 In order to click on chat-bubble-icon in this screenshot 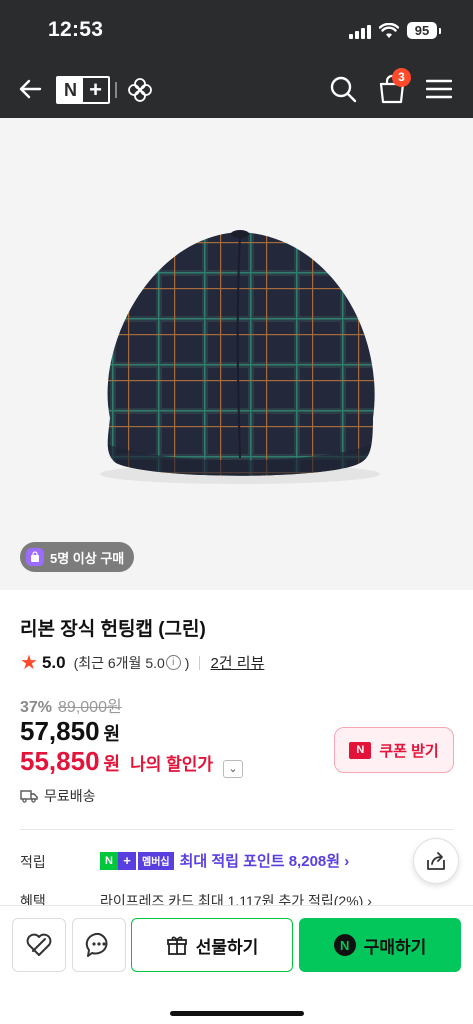, I will do `click(96, 944)`.